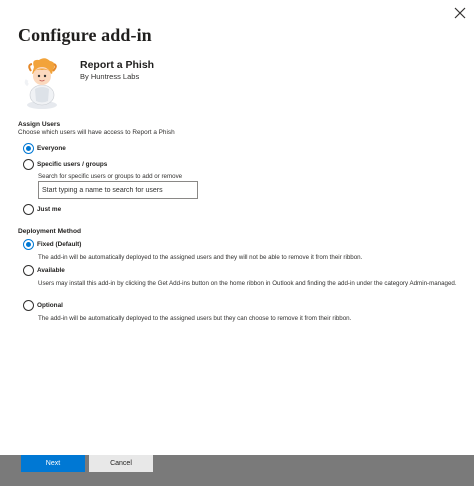  Describe the element at coordinates (117, 65) in the screenshot. I see `addin-name: Report a Phish` at that location.